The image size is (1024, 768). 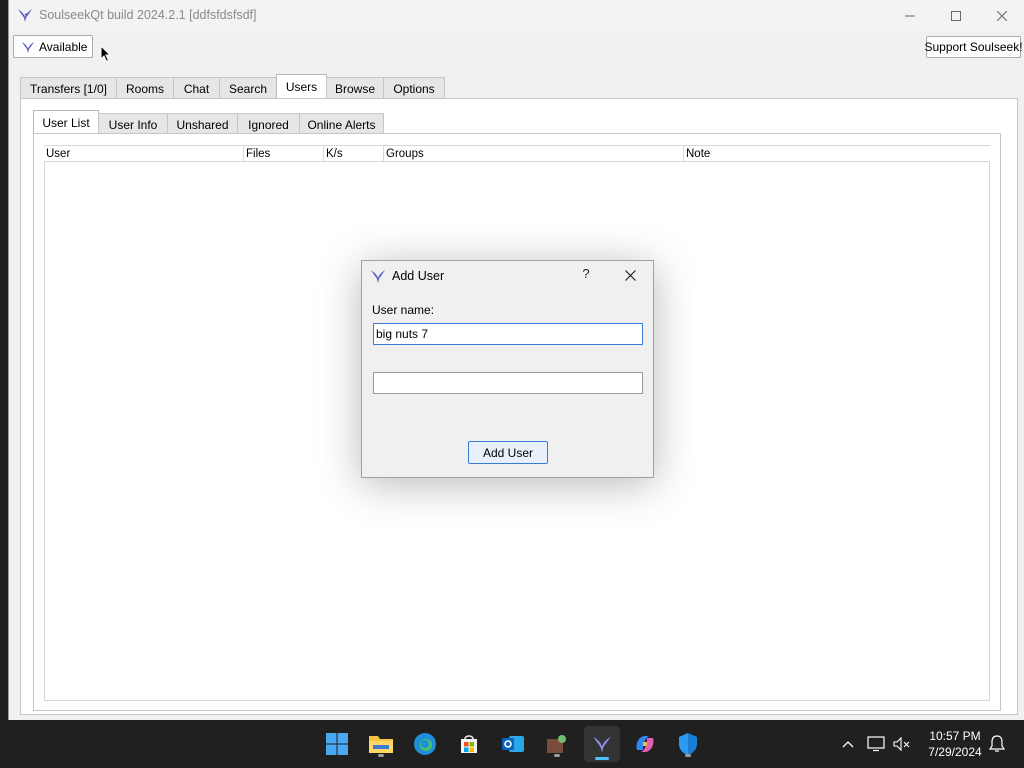 What do you see at coordinates (516, 15) in the screenshot?
I see `title-bar: SoulseekQt build 2024.2.1 [ddfsfdsfsdf]` at bounding box center [516, 15].